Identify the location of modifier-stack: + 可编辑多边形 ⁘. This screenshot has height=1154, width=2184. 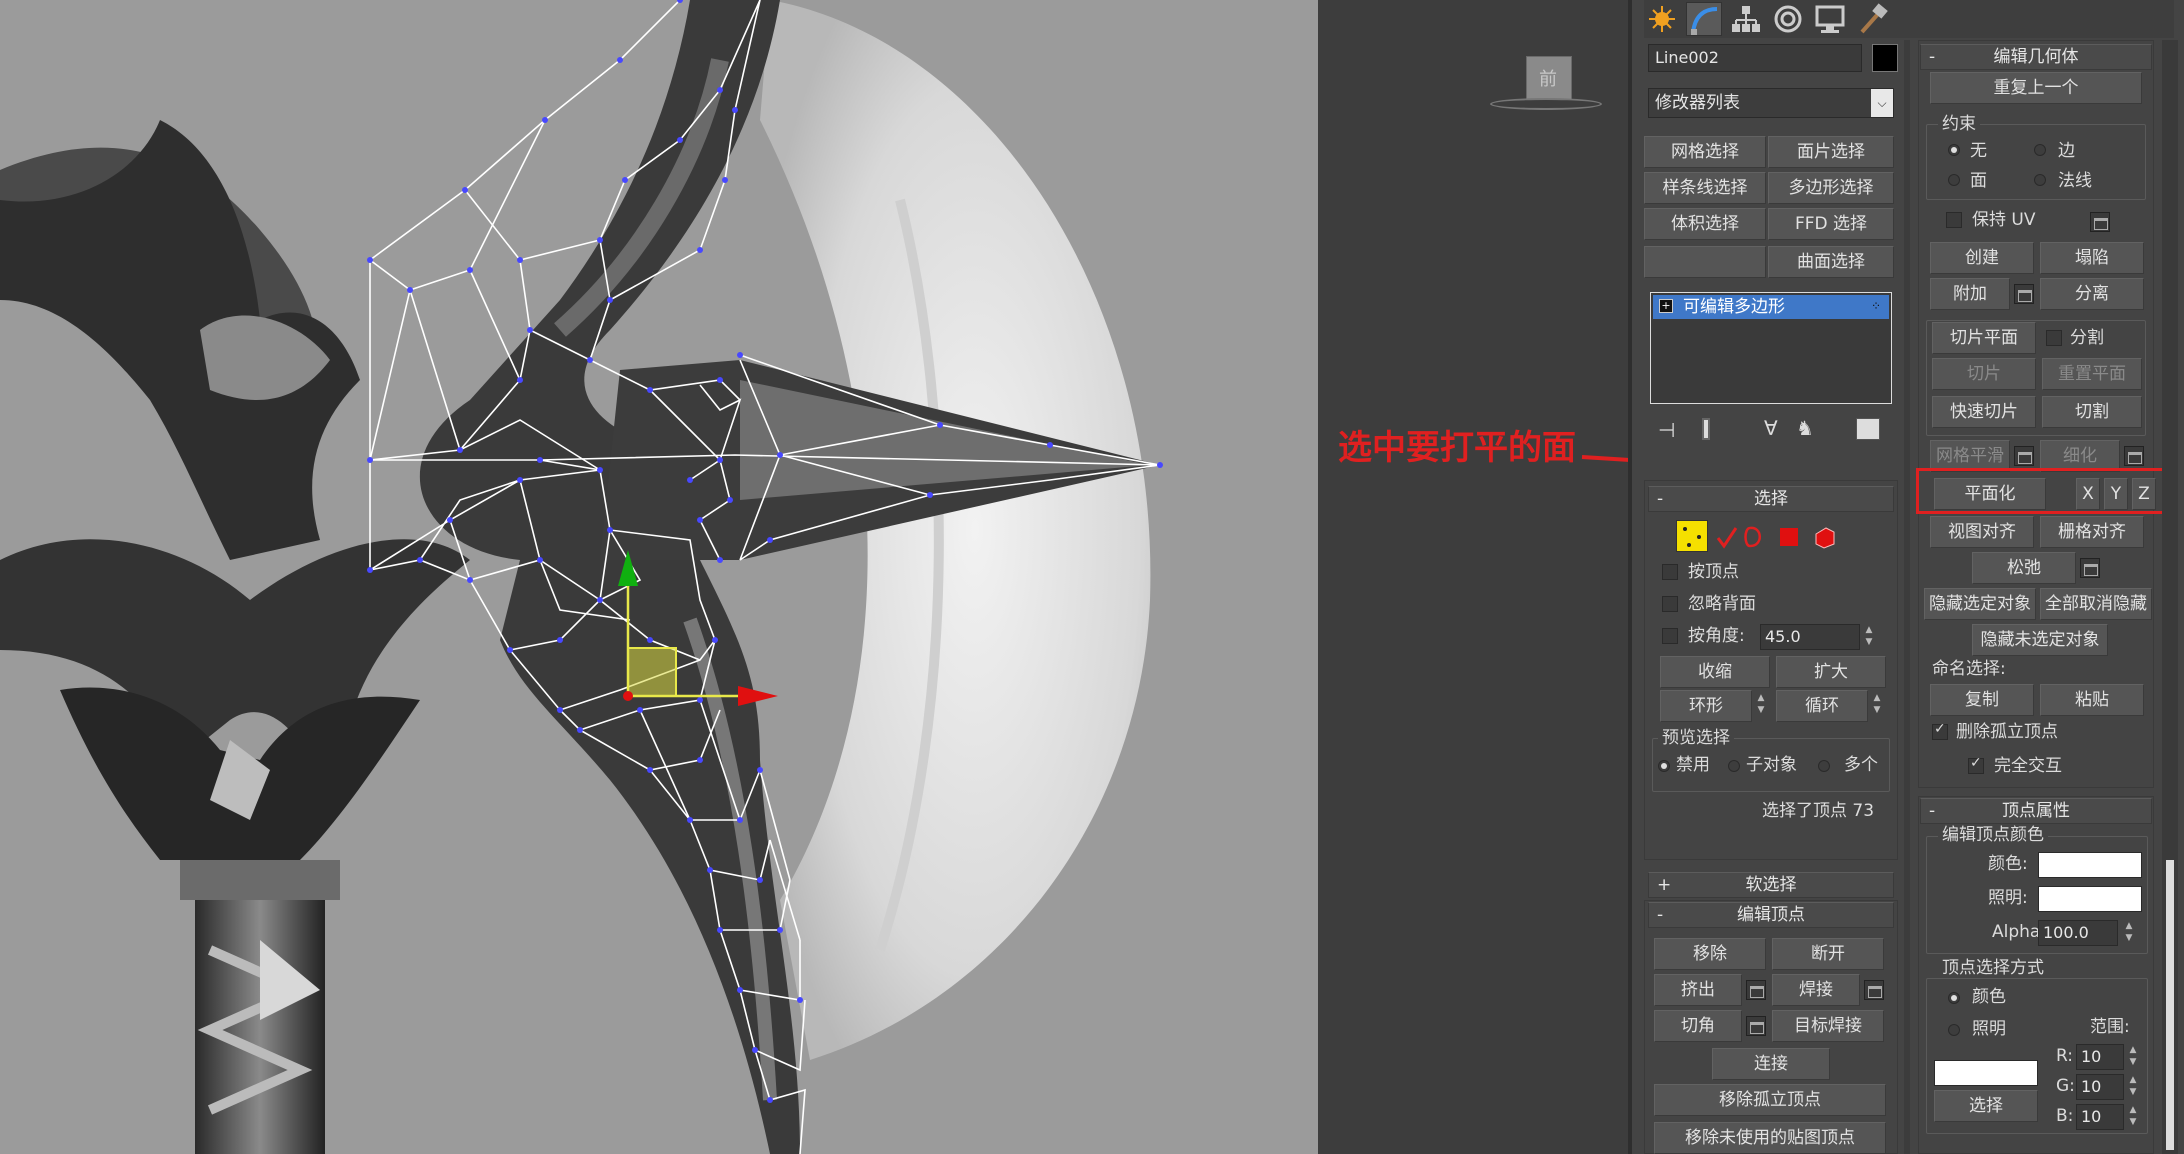
(1771, 348).